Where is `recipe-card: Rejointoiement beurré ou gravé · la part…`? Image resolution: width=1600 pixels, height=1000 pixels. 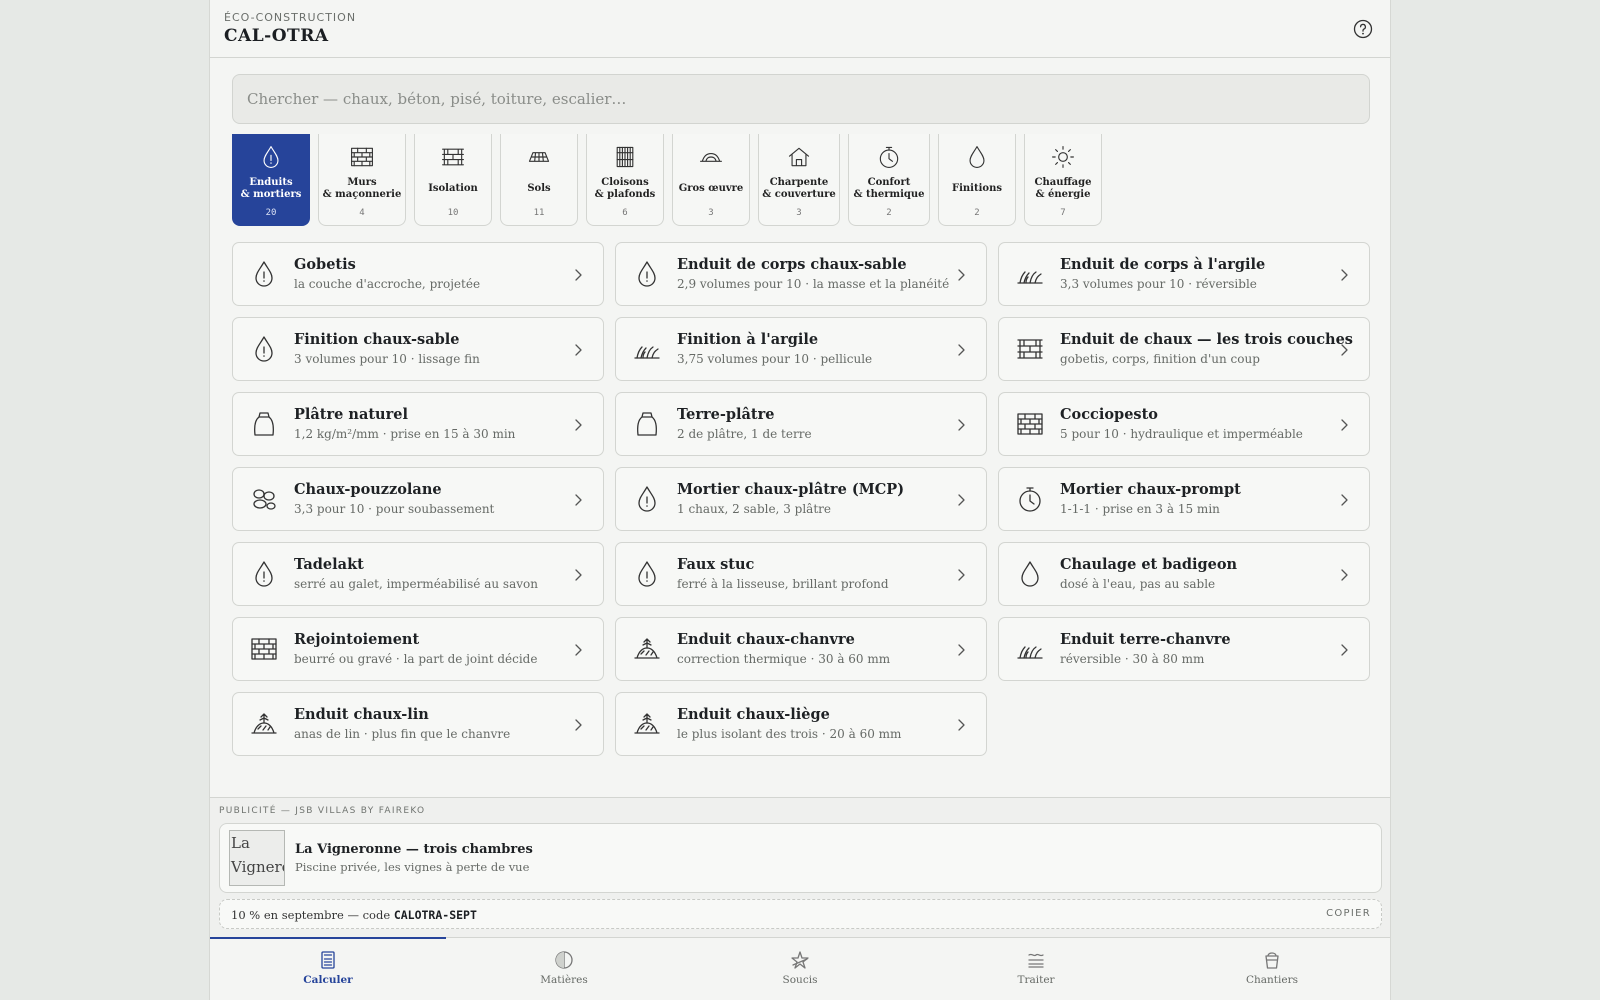 recipe-card: Rejointoiement beurré ou gravé · la part… is located at coordinates (418, 649).